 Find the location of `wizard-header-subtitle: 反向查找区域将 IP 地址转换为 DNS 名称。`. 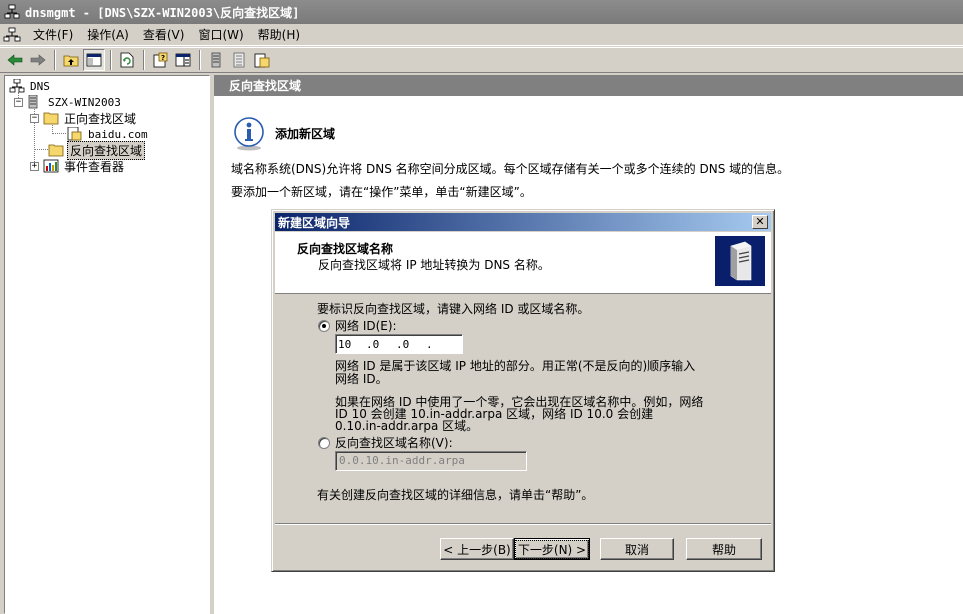

wizard-header-subtitle: 反向查找区域将 IP 地址转换为 DNS 名称。 is located at coordinates (434, 265).